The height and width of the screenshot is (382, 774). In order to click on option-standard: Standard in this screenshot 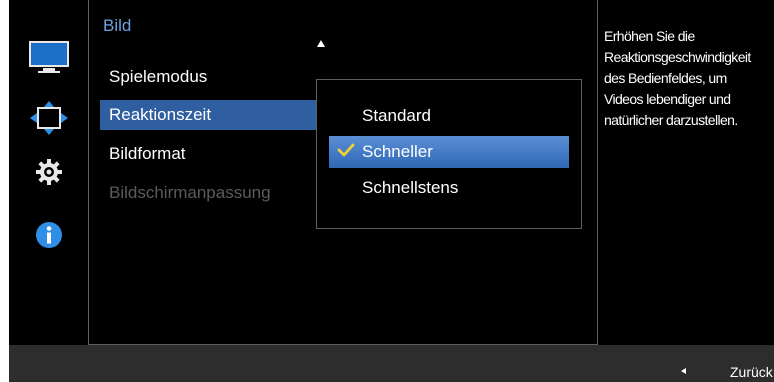, I will do `click(396, 116)`.